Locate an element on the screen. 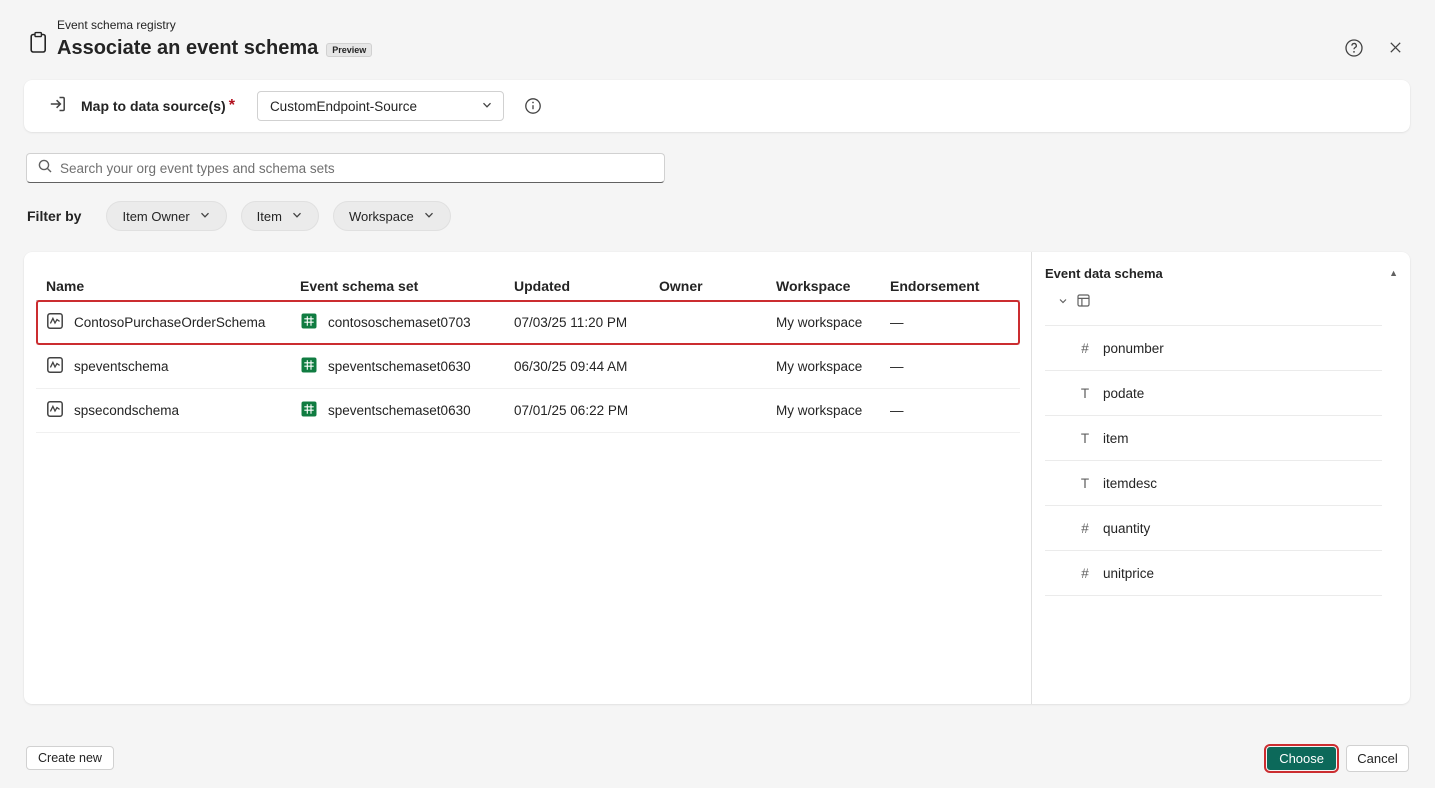  page-title: Associate an event schema is located at coordinates (188, 48).